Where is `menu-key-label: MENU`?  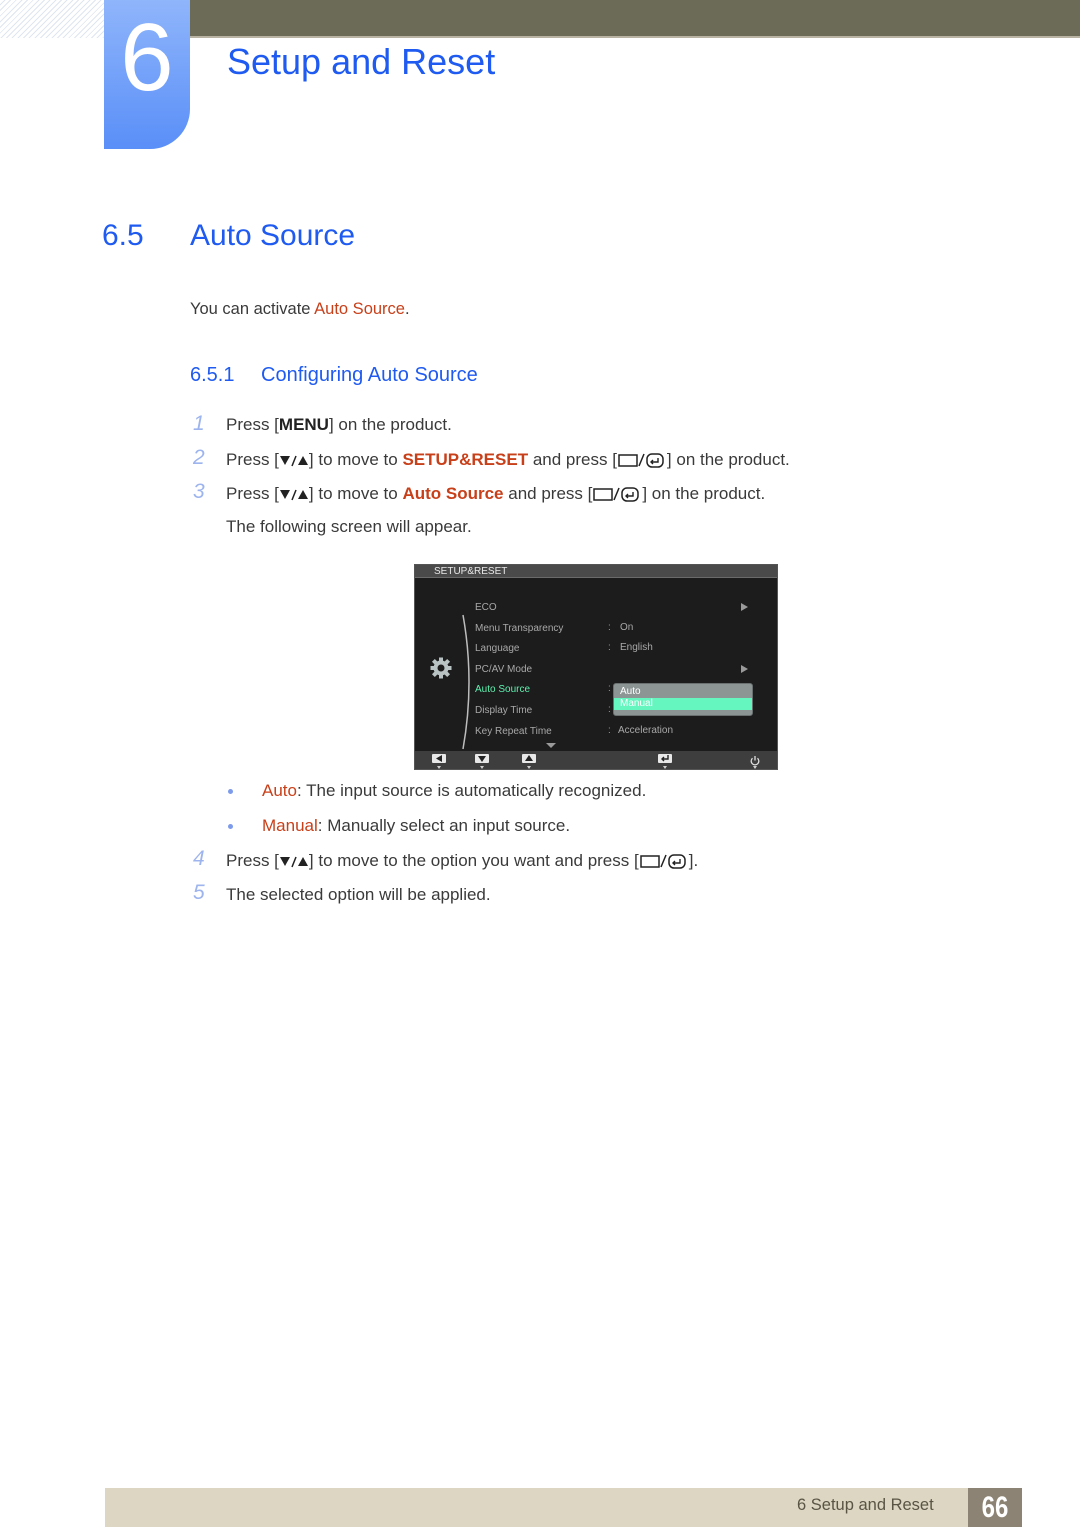
menu-key-label: MENU is located at coordinates (303, 424).